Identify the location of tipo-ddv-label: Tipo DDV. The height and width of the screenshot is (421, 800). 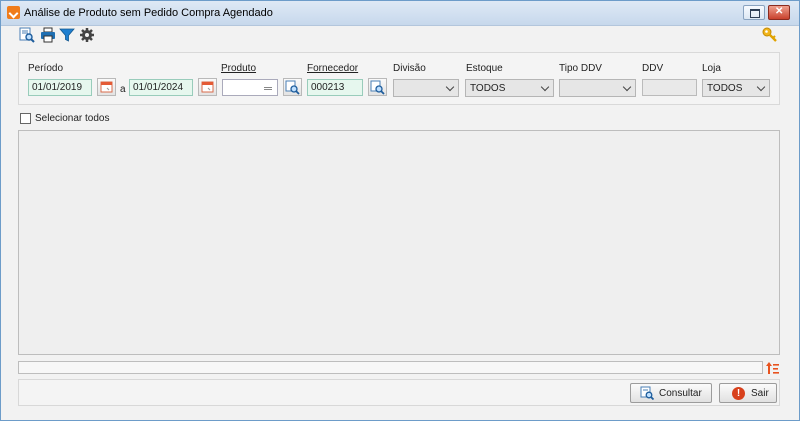
(580, 68).